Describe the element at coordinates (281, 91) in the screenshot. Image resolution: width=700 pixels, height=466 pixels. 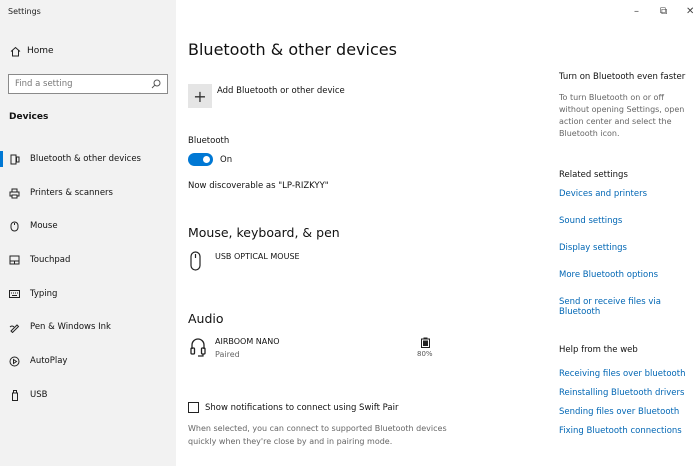
I see `add-device-label: Add Bluetooth or other device` at that location.